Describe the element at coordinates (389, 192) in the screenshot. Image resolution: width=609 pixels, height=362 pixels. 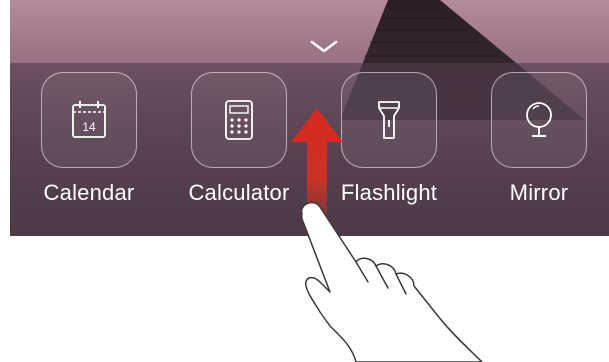
I see `shortcut-flashlight-label: Flashlight` at that location.